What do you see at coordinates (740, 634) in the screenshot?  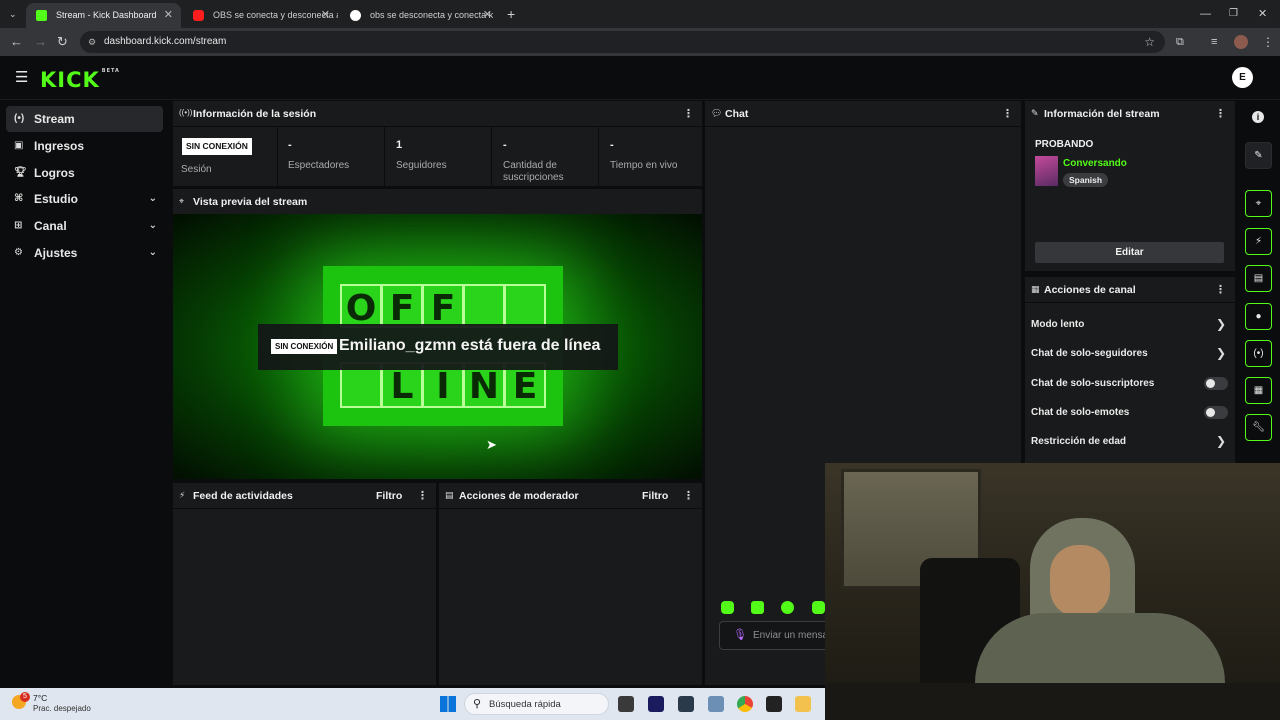 I see `microphone-icon: 🎙︎` at bounding box center [740, 634].